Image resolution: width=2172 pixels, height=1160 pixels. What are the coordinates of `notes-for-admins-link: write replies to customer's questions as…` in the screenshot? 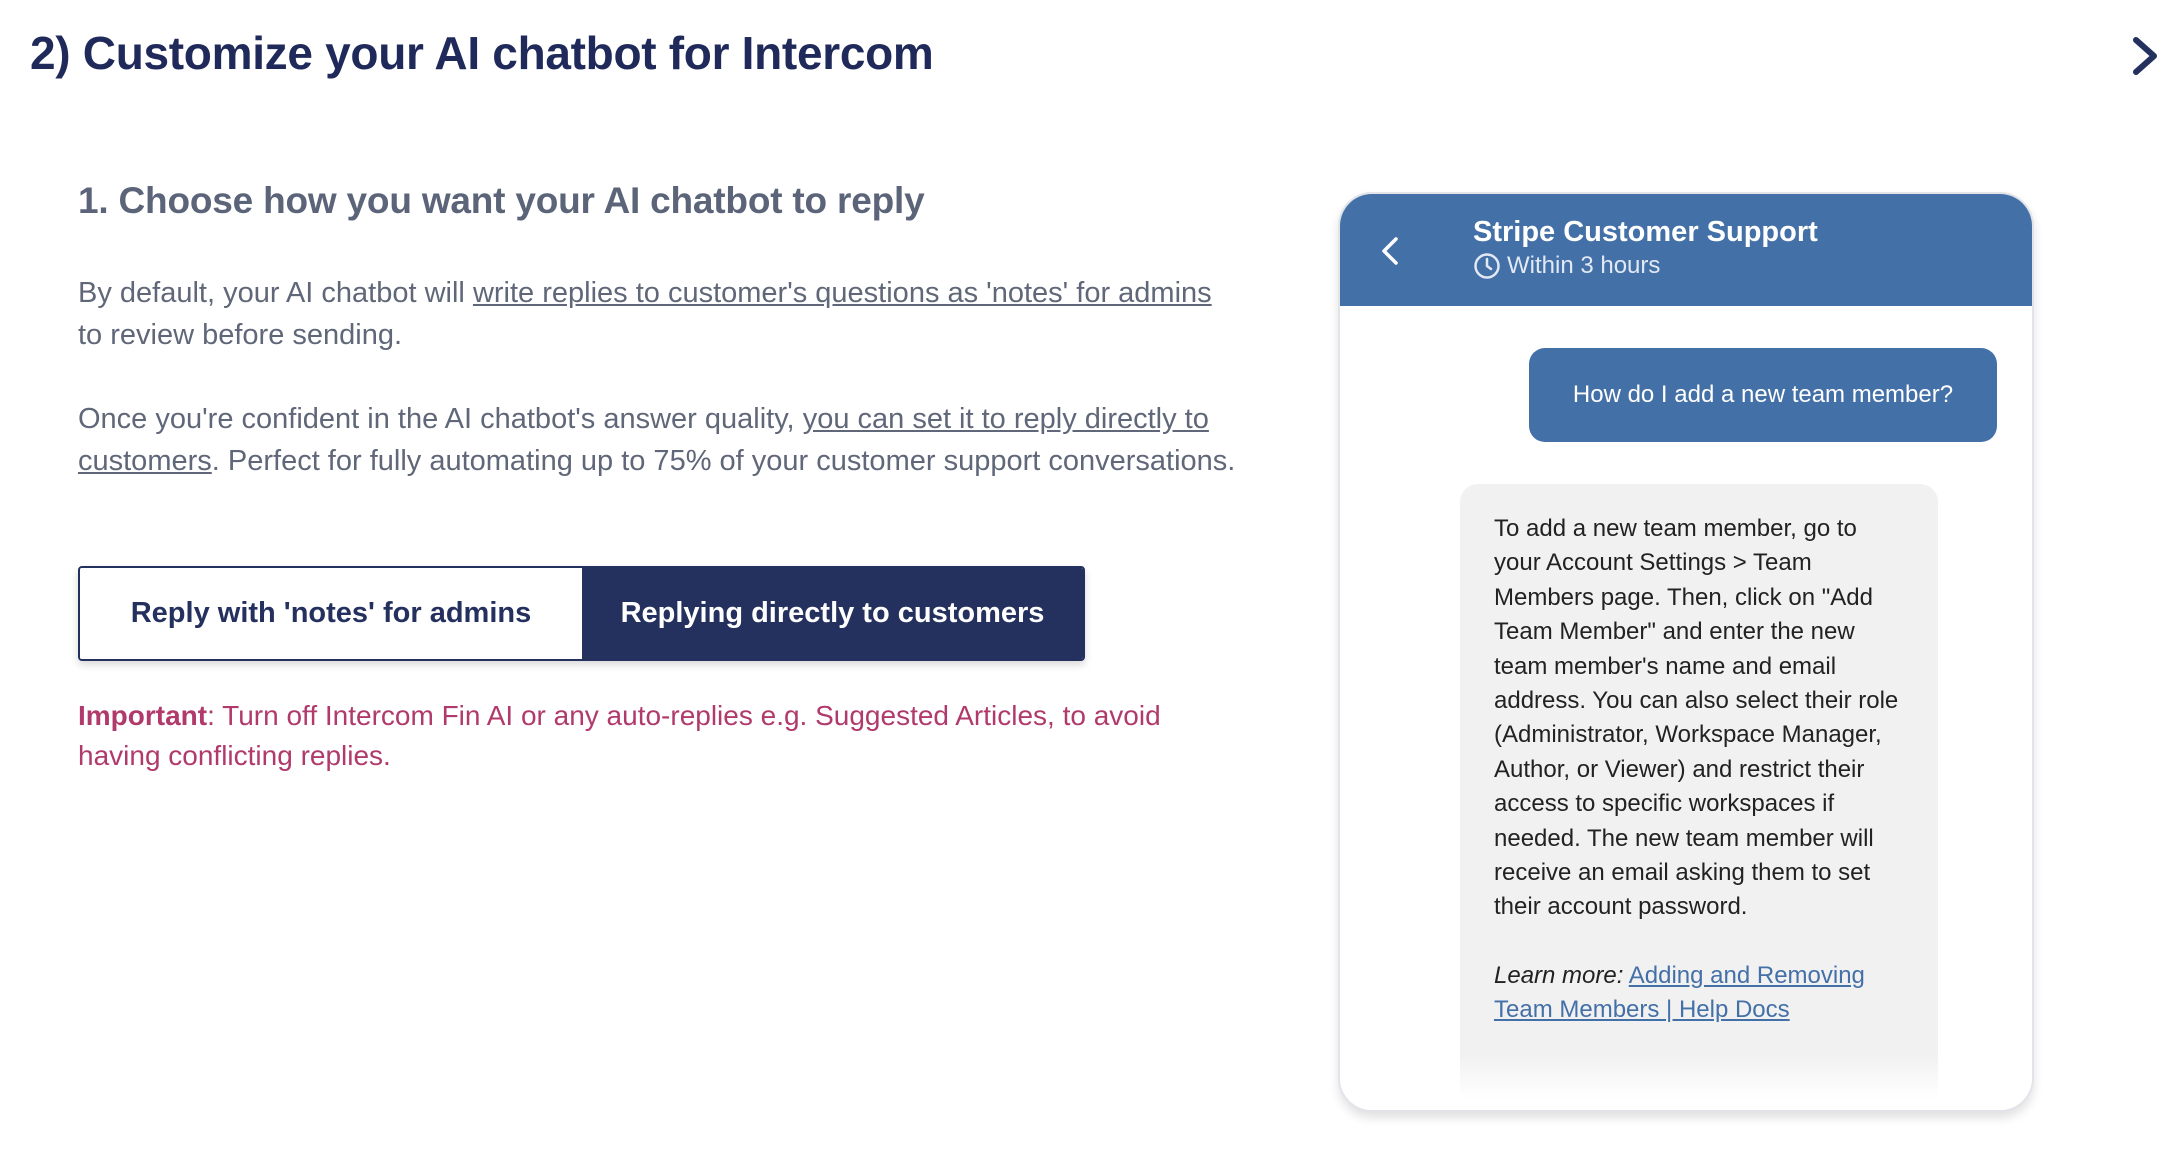 It's located at (842, 293).